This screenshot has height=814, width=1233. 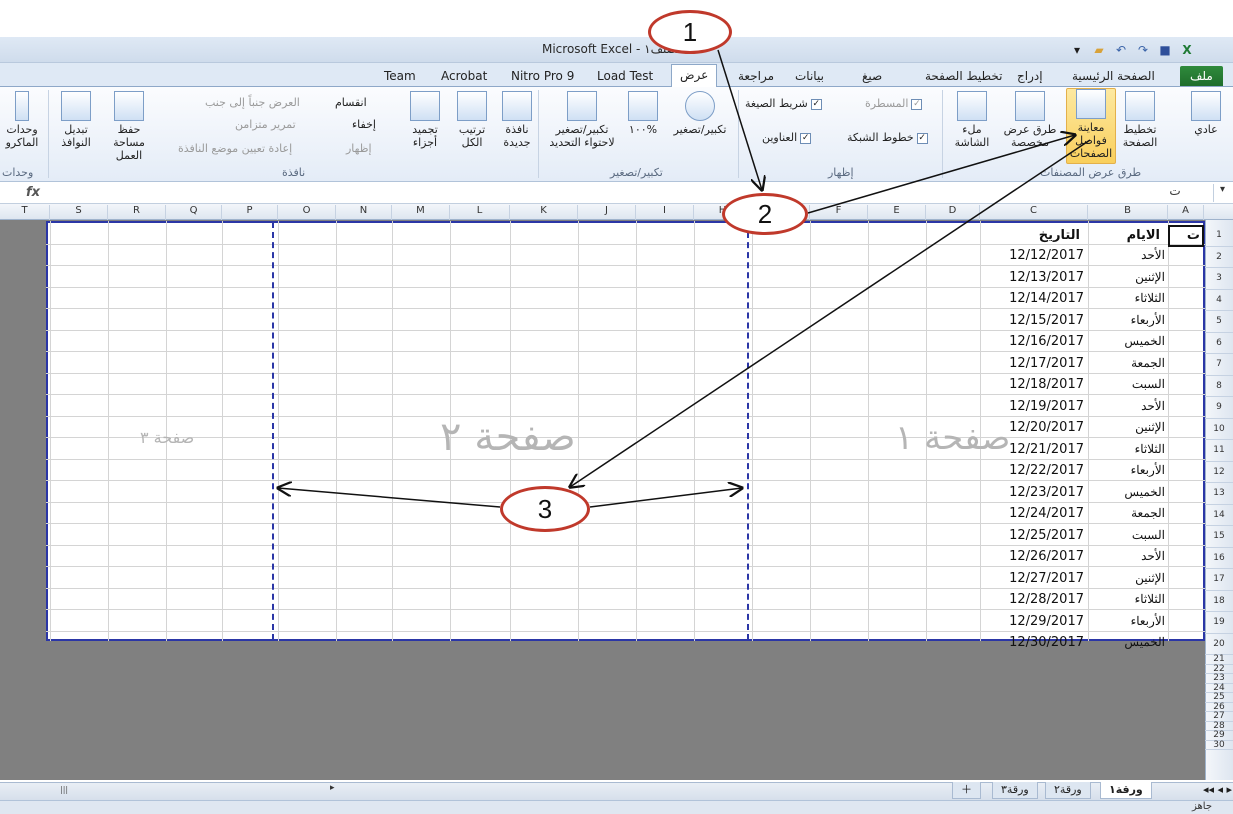 I want to click on open-icon: ▰, so click(x=1099, y=50).